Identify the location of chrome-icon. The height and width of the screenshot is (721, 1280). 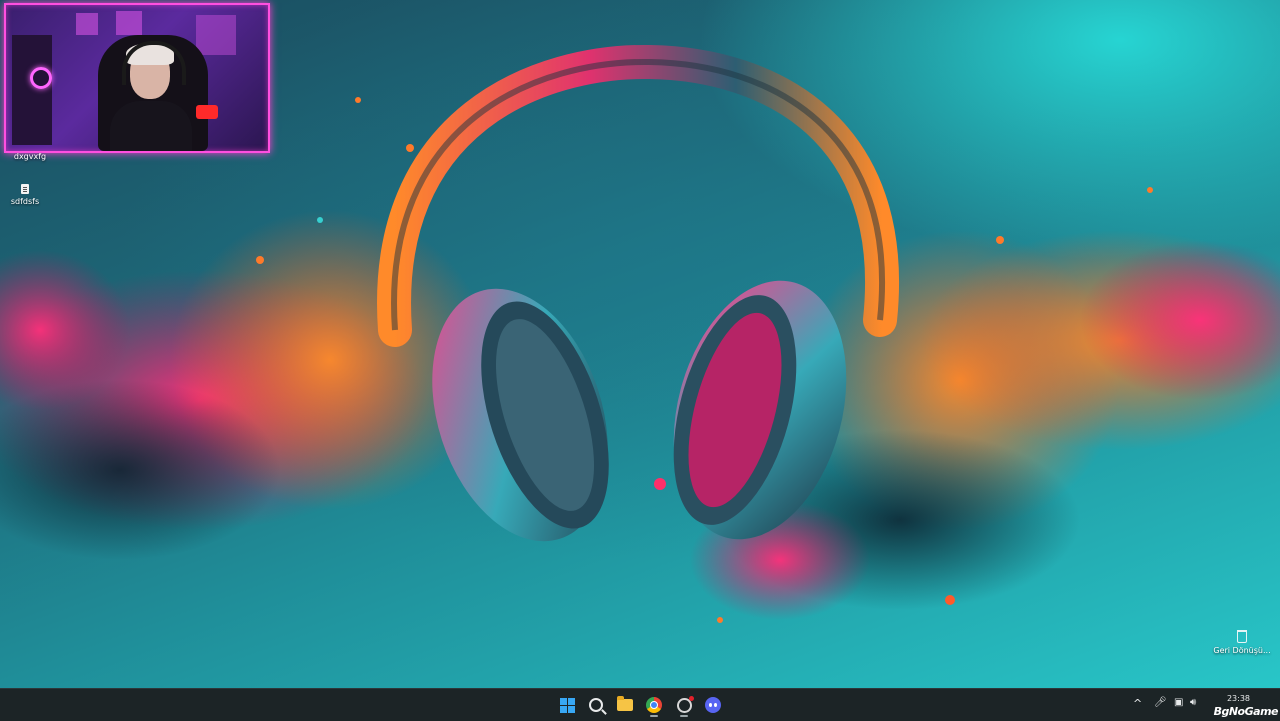
(654, 705).